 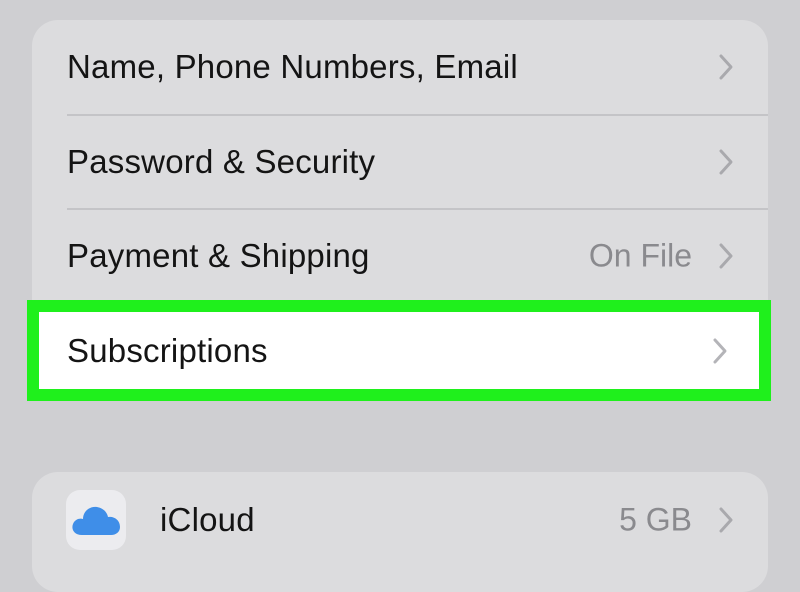 What do you see at coordinates (221, 161) in the screenshot?
I see `row-label: Password & Security` at bounding box center [221, 161].